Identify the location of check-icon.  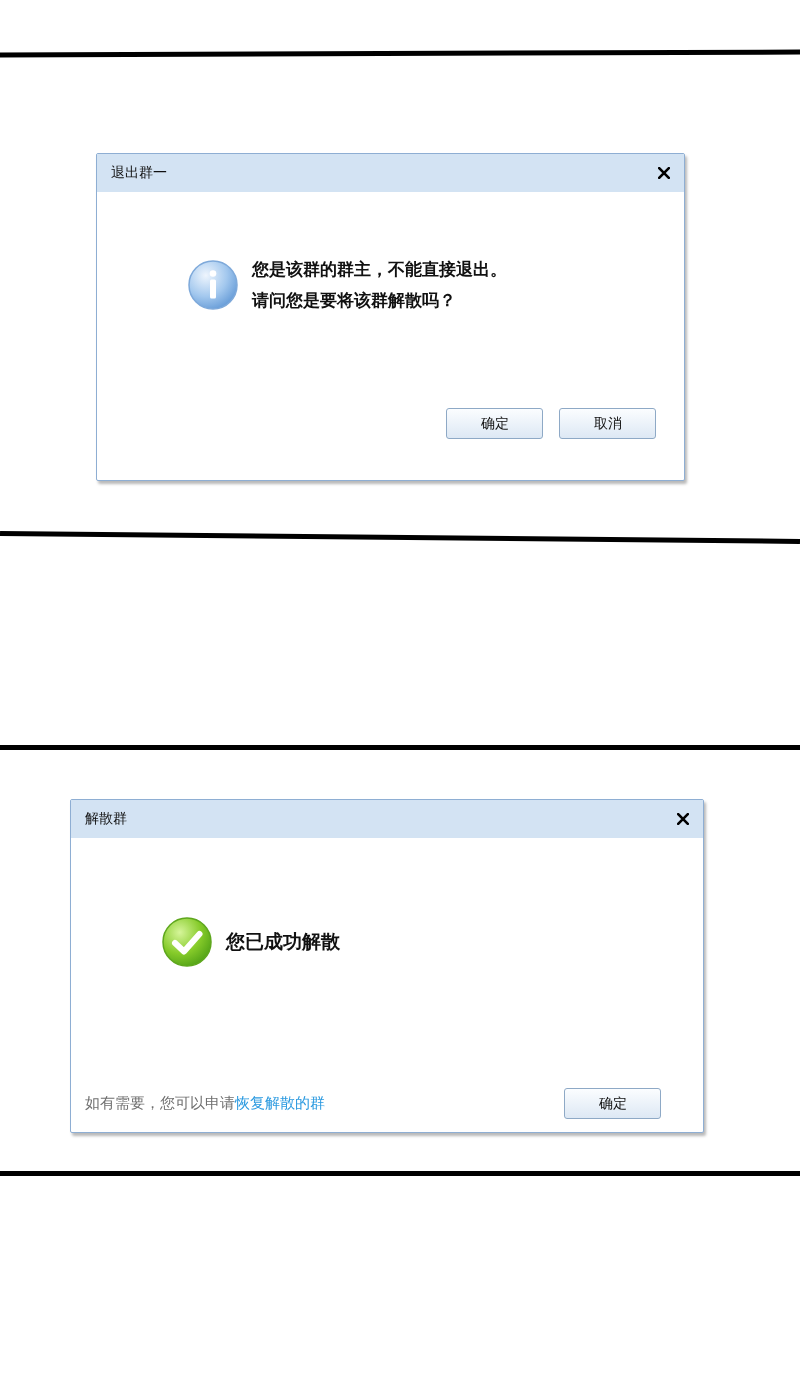
(187, 942).